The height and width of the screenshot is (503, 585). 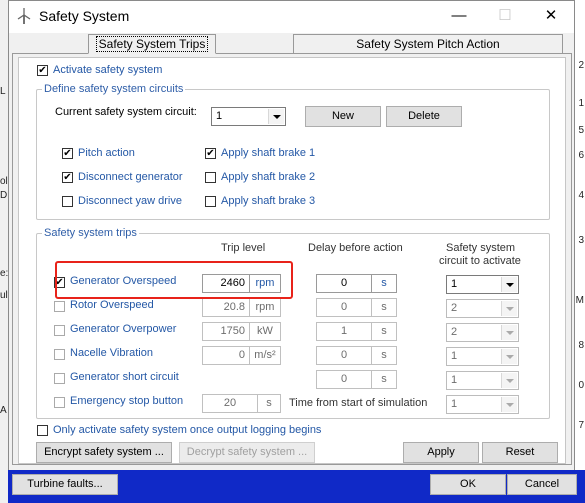 I want to click on activate-safety-system-checkbox: ✔, so click(x=42, y=70).